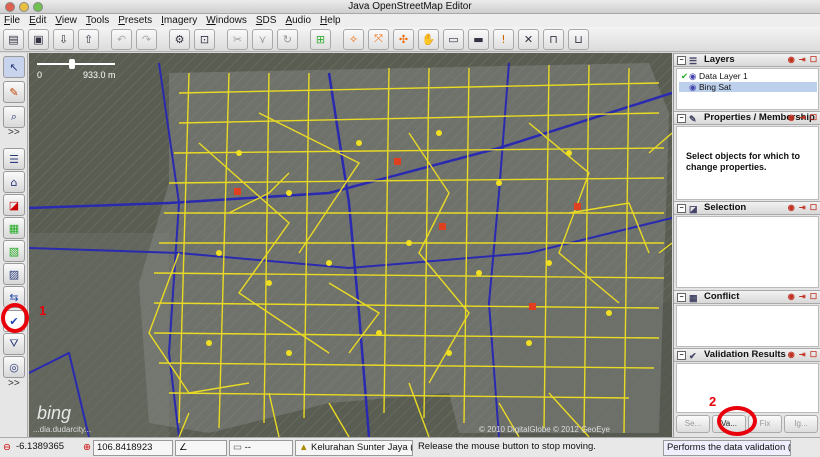  Describe the element at coordinates (747, 326) in the screenshot. I see `conflict-list` at that location.